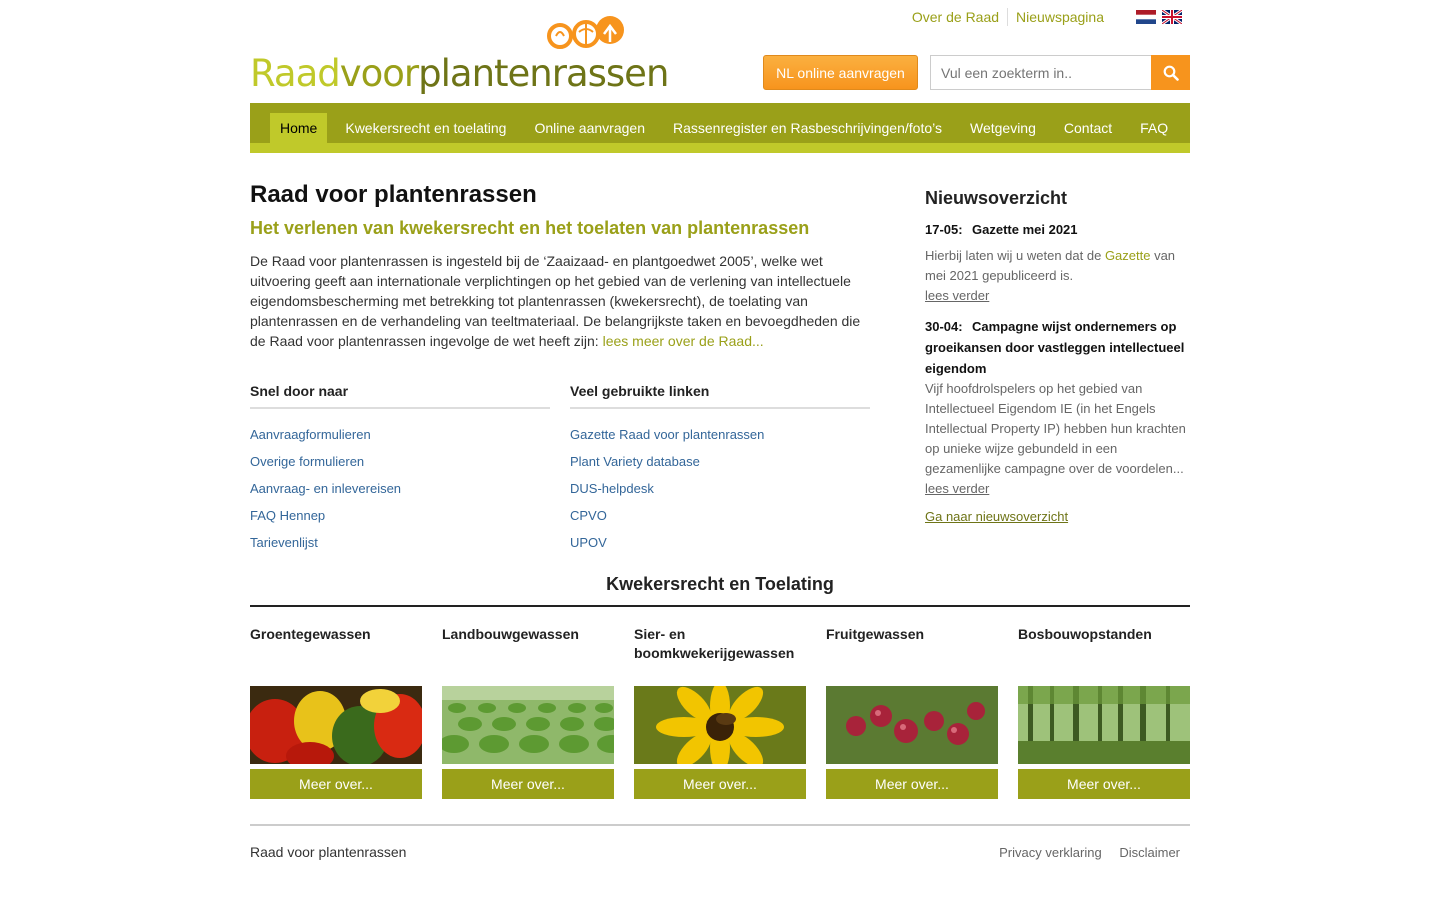  I want to click on news-item-title: Gazette mei 2021, so click(1025, 229).